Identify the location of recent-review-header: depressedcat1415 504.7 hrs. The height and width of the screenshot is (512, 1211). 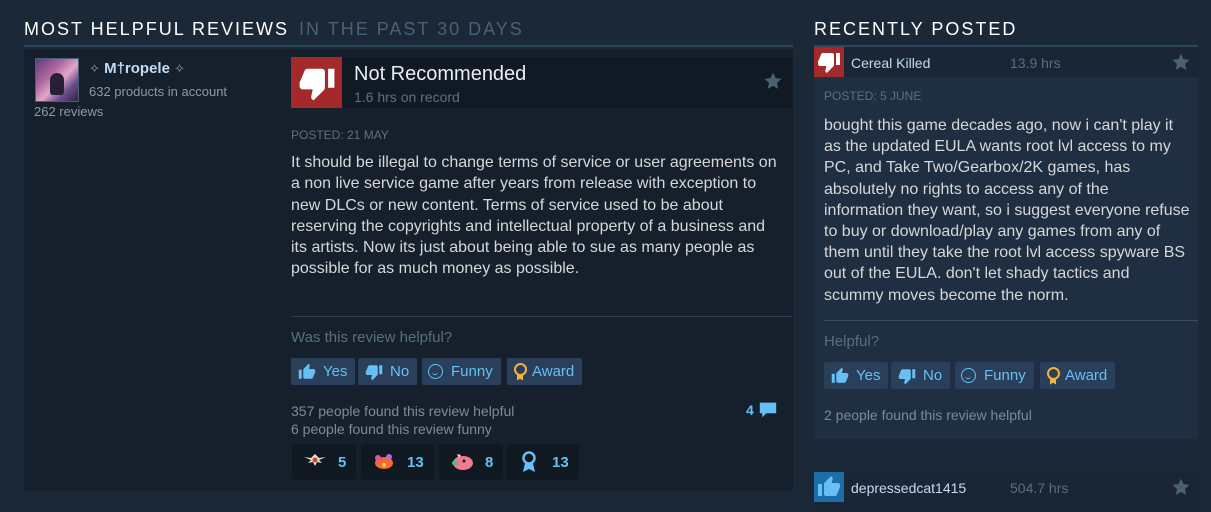
(1006, 487).